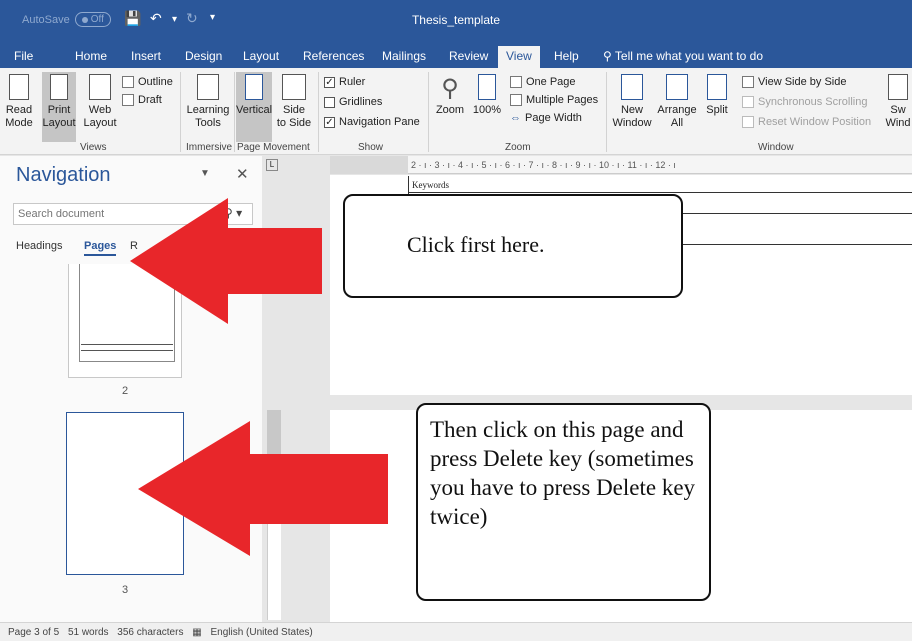 The width and height of the screenshot is (912, 641). I want to click on page-count: Page 3 of 5, so click(33, 632).